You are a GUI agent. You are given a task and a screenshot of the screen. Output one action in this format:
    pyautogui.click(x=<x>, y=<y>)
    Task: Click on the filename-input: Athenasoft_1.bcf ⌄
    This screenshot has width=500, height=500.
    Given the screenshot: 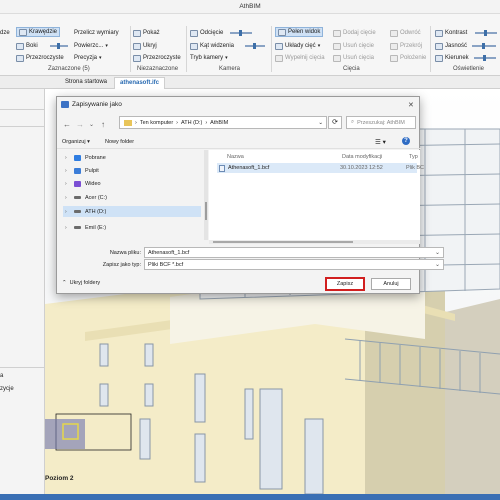 What is the action you would take?
    pyautogui.click(x=294, y=252)
    